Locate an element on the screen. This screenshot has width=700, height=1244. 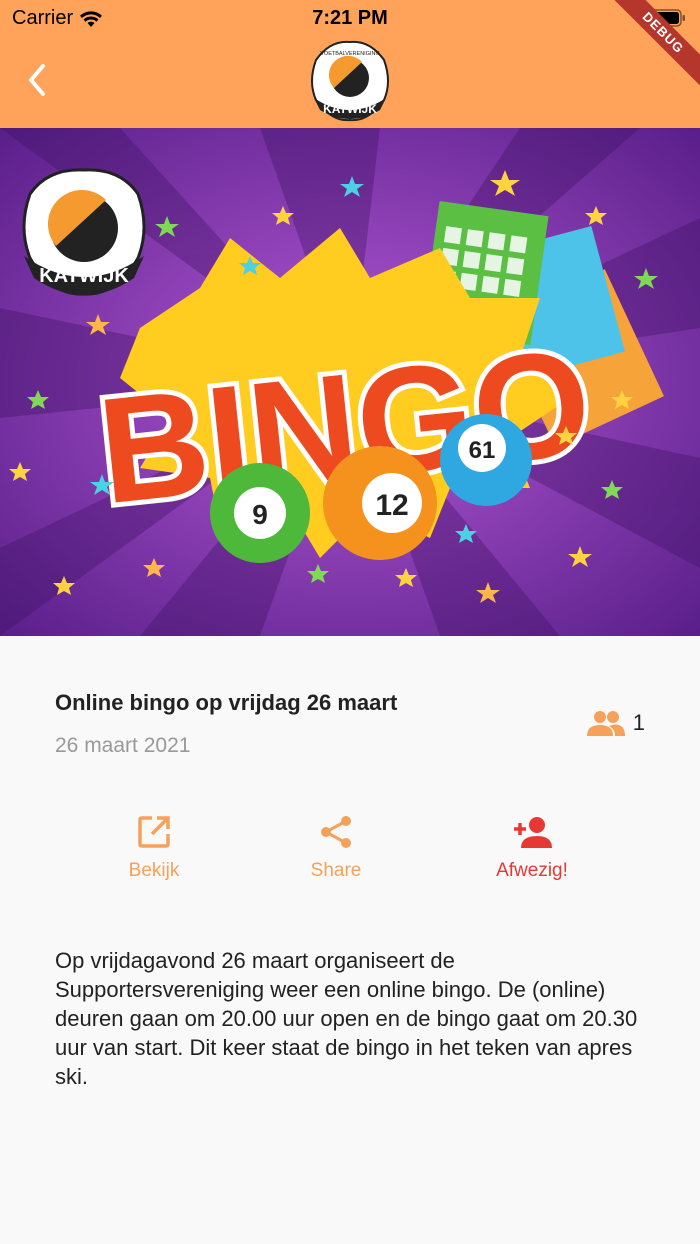
share-button: Share is located at coordinates (336, 848).